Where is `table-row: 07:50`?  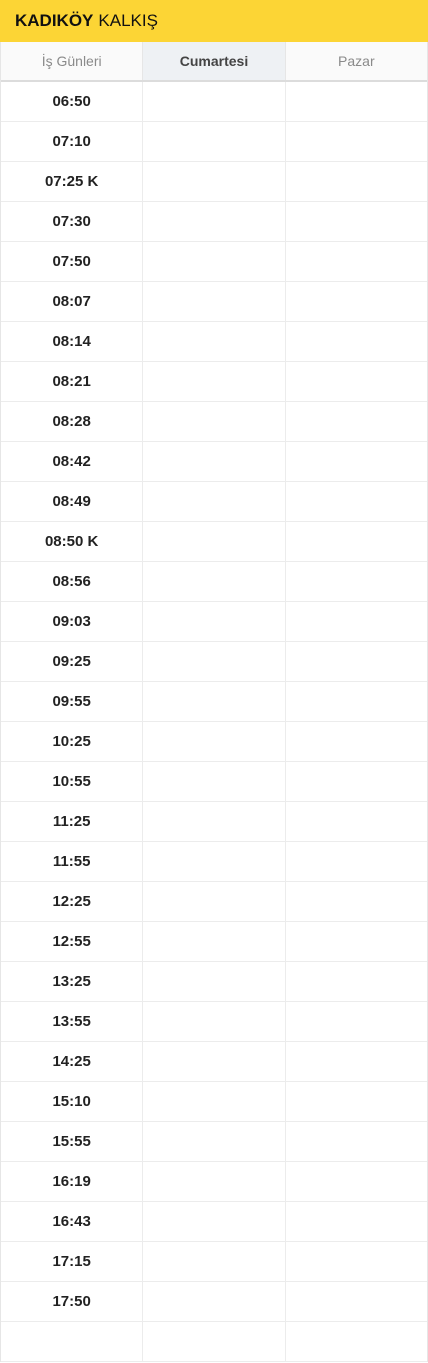
table-row: 07:50 is located at coordinates (214, 262).